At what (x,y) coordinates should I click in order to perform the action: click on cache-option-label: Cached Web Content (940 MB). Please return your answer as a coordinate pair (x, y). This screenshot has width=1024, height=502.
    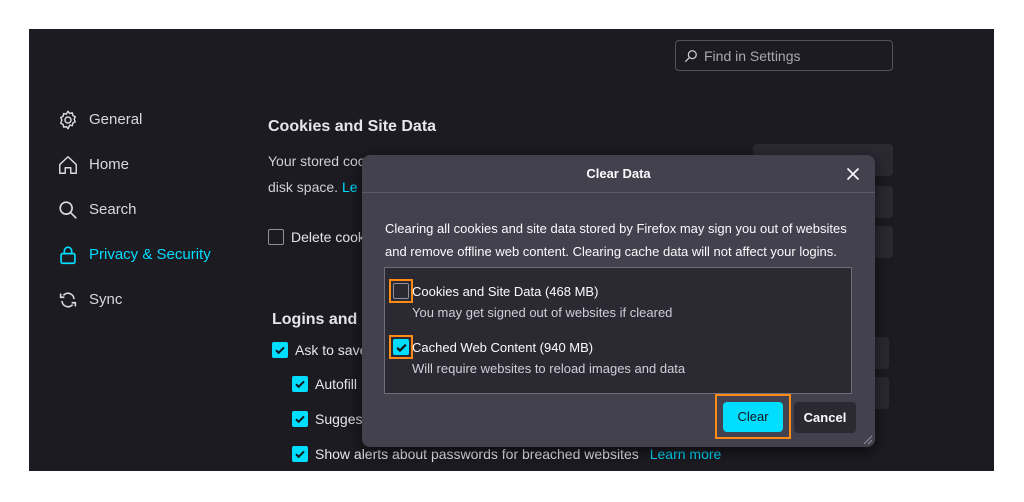
    Looking at the image, I should click on (503, 347).